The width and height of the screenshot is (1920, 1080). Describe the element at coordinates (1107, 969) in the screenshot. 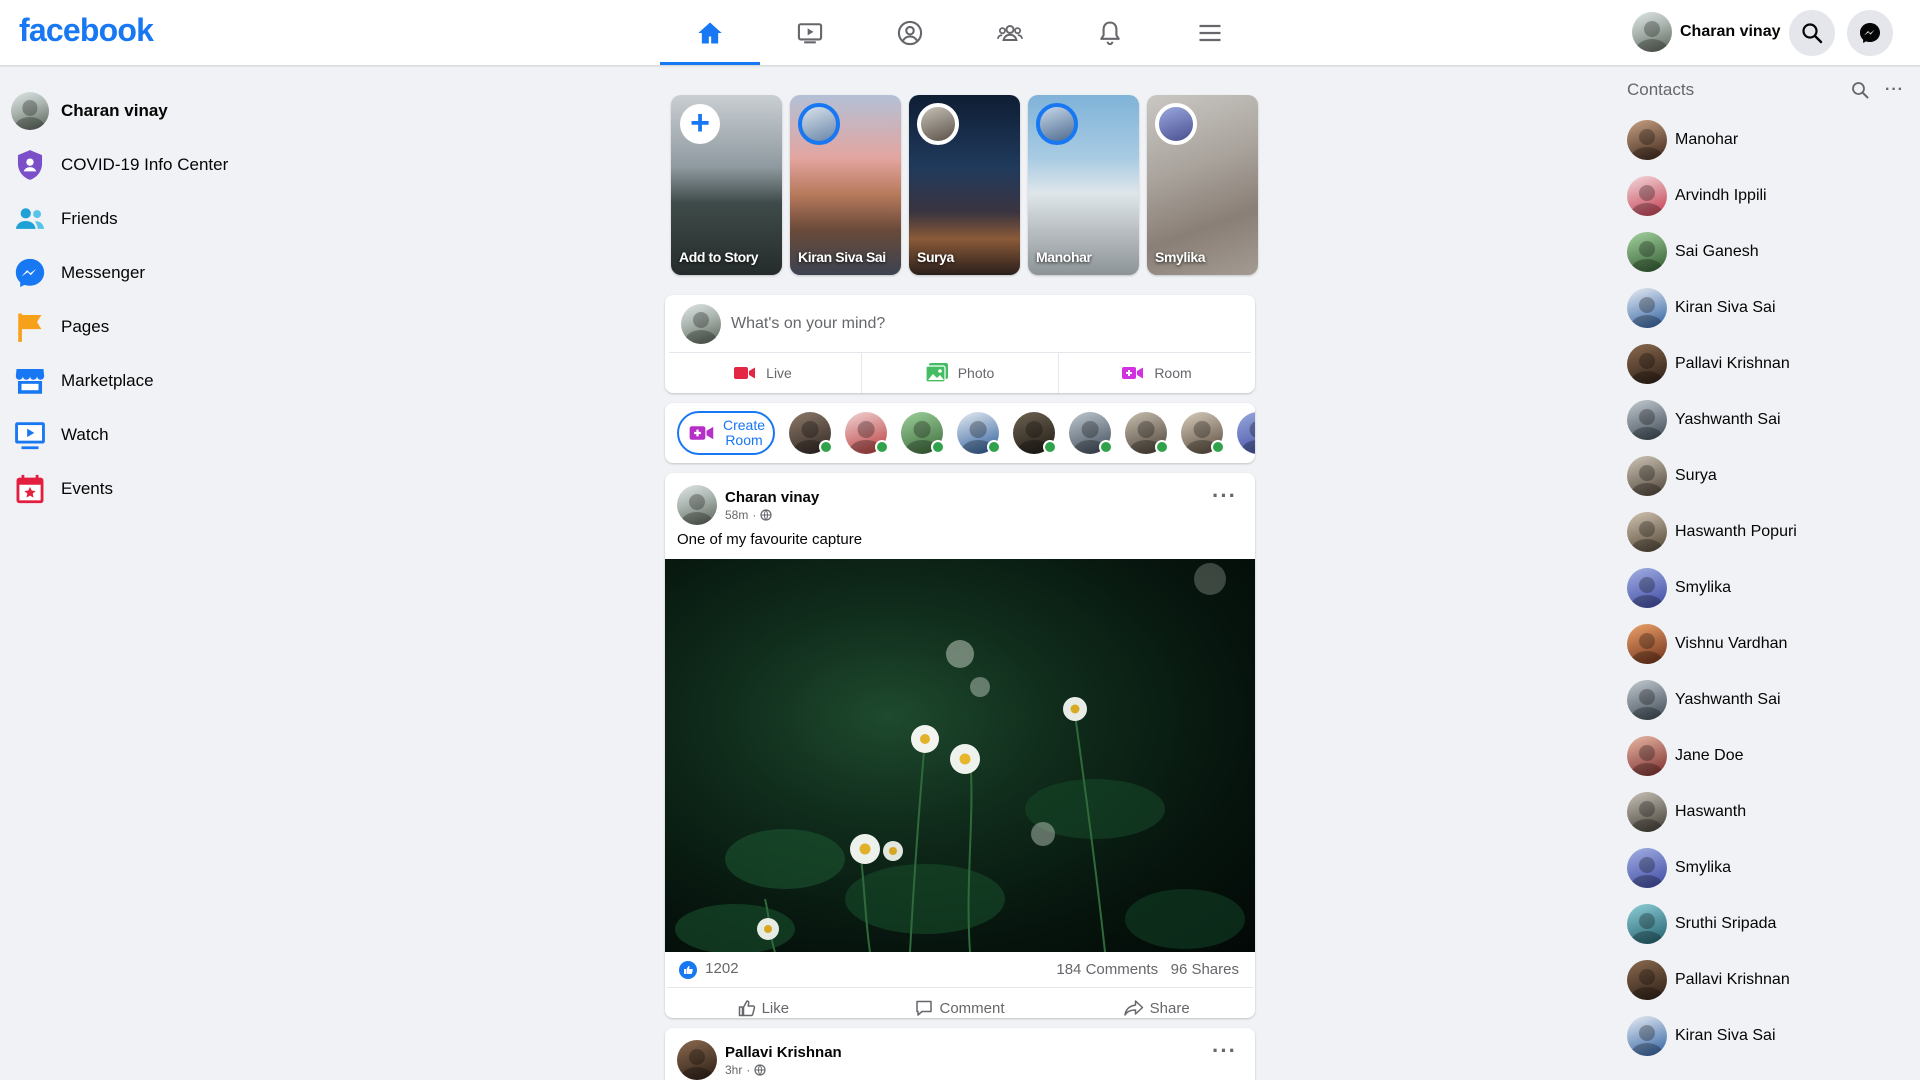

I see `comments-count: 184 Comments` at that location.